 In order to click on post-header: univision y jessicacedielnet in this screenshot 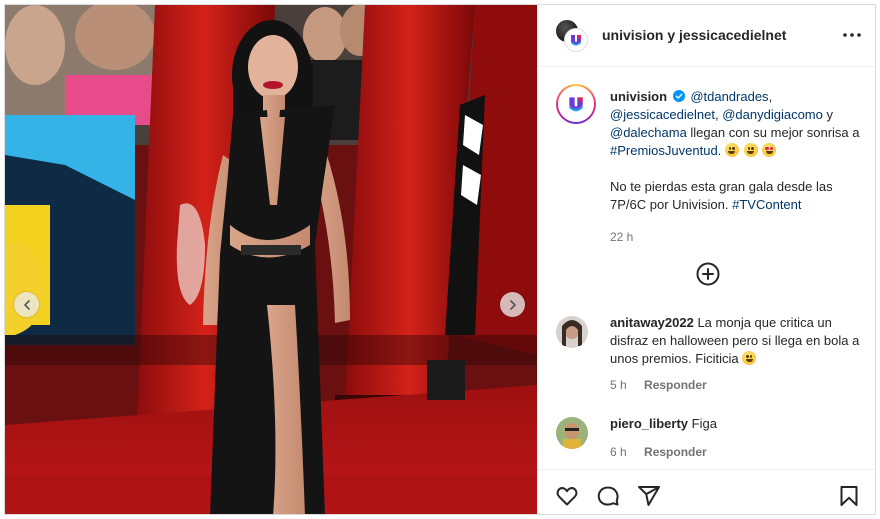, I will do `click(706, 36)`.